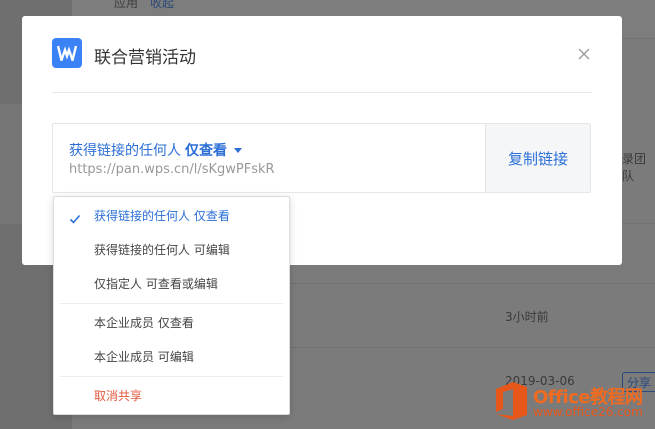 The width and height of the screenshot is (655, 429). What do you see at coordinates (527, 317) in the screenshot?
I see `background-row-time: 3小时前` at bounding box center [527, 317].